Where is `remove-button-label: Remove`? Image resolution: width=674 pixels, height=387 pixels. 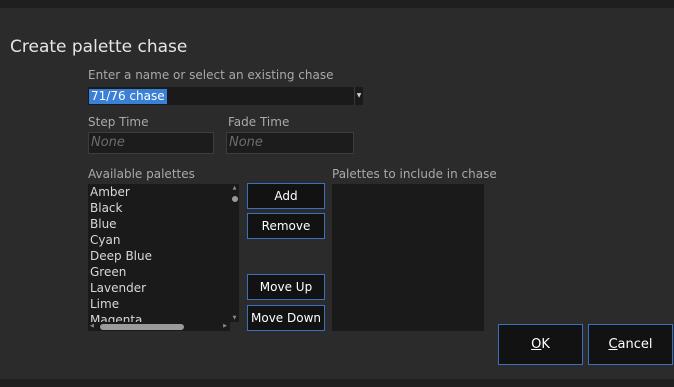
remove-button-label: Remove is located at coordinates (286, 226).